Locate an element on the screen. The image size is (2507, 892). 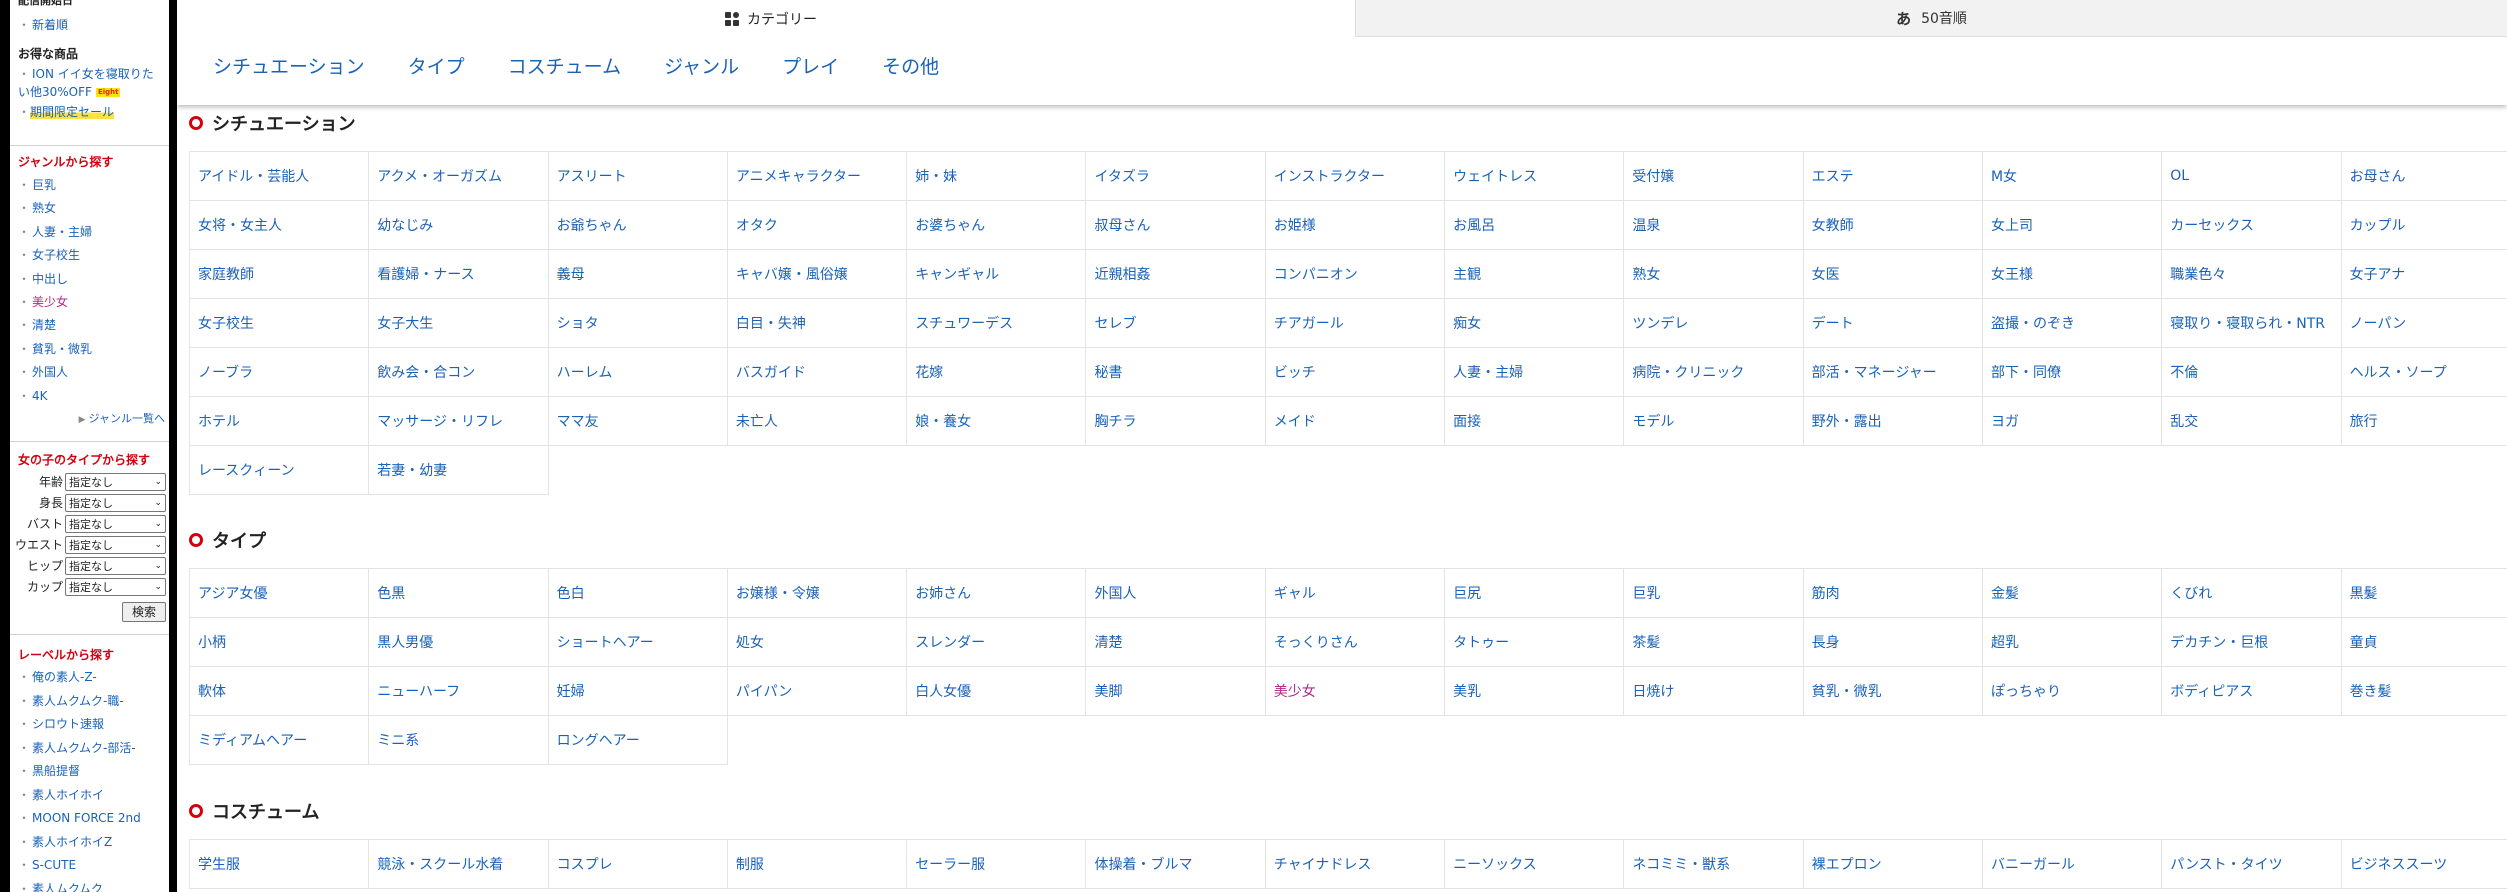
category-link: 人妻・主婦 is located at coordinates (1535, 372).